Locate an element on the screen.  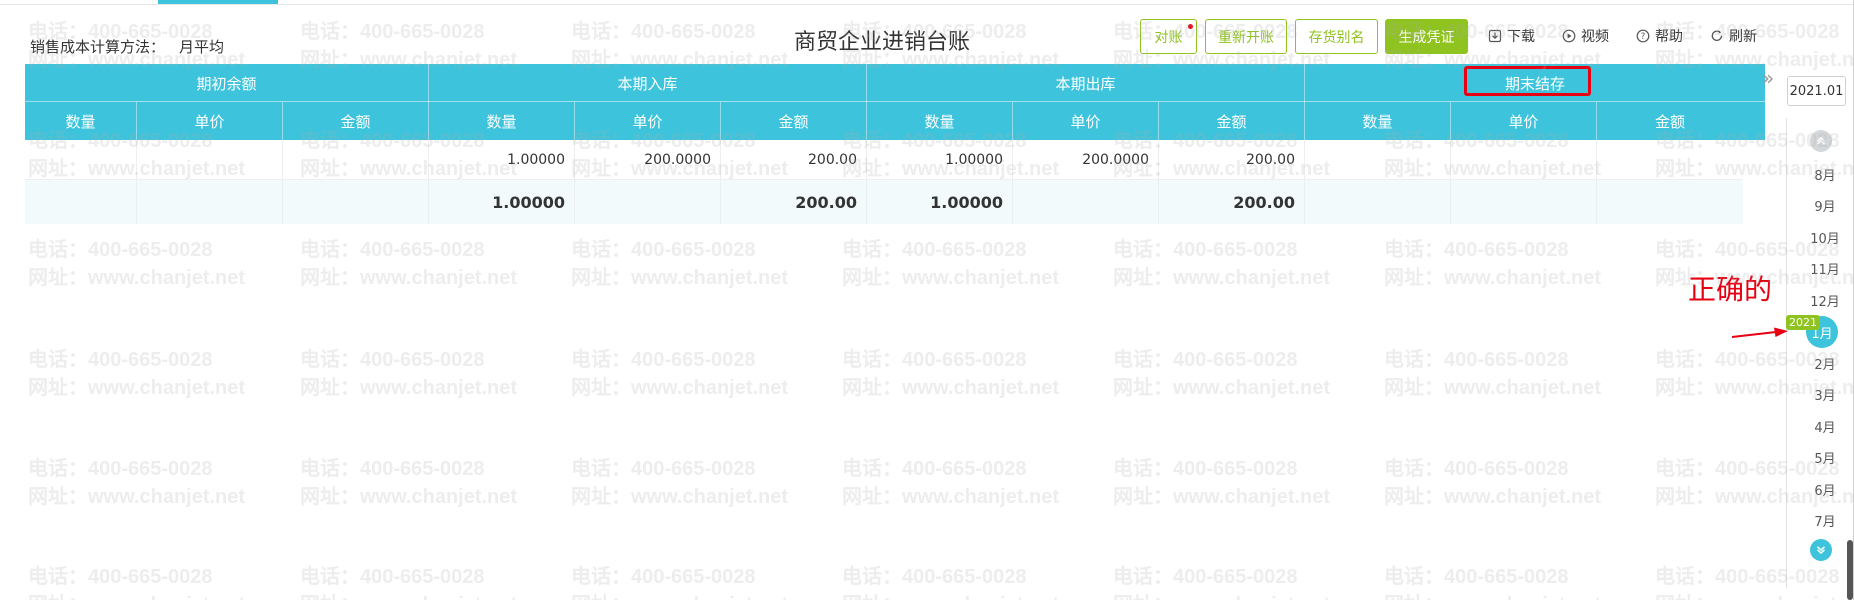
month-item: 4月 is located at coordinates (1825, 426).